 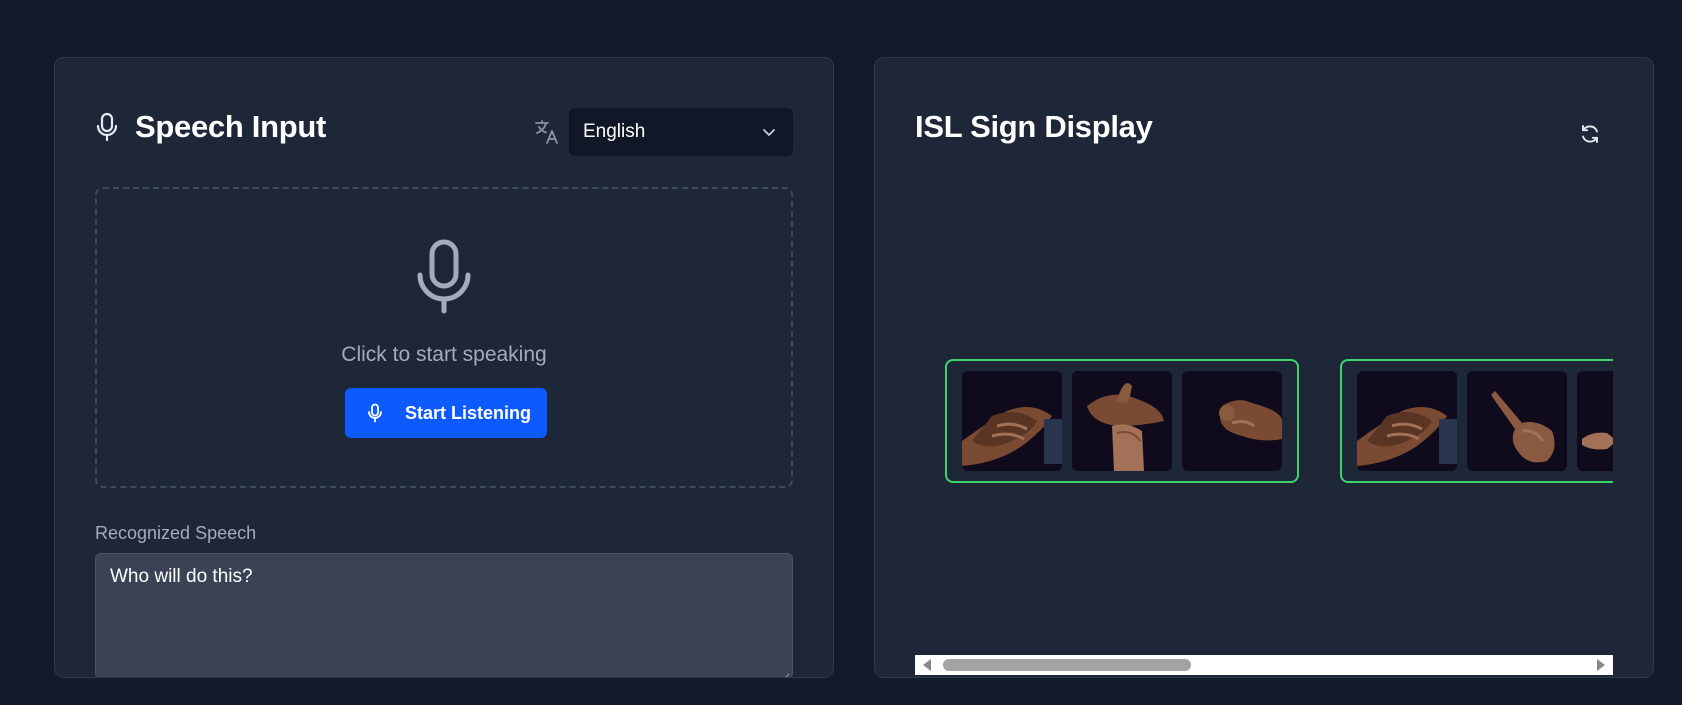 I want to click on start-speaking-prompt: Click to start speaking, so click(x=444, y=354).